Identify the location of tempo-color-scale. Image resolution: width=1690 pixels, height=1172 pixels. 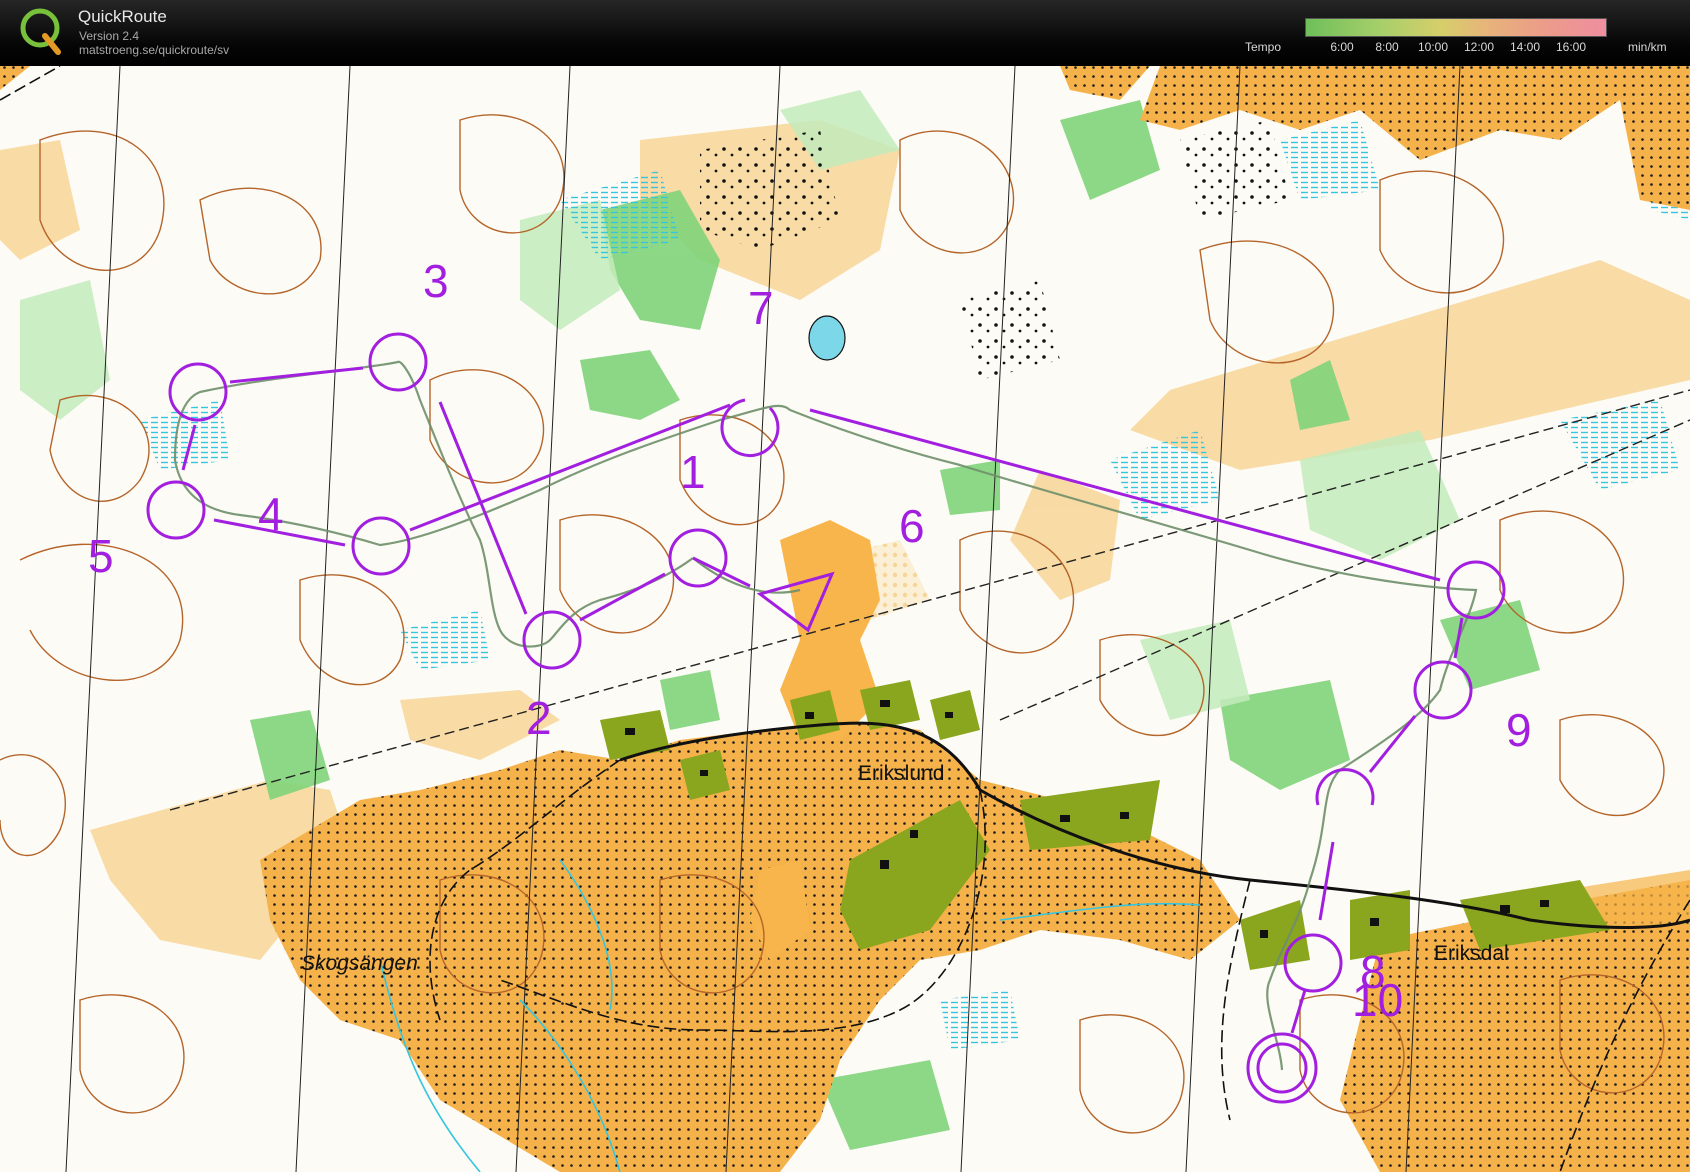
(1456, 27).